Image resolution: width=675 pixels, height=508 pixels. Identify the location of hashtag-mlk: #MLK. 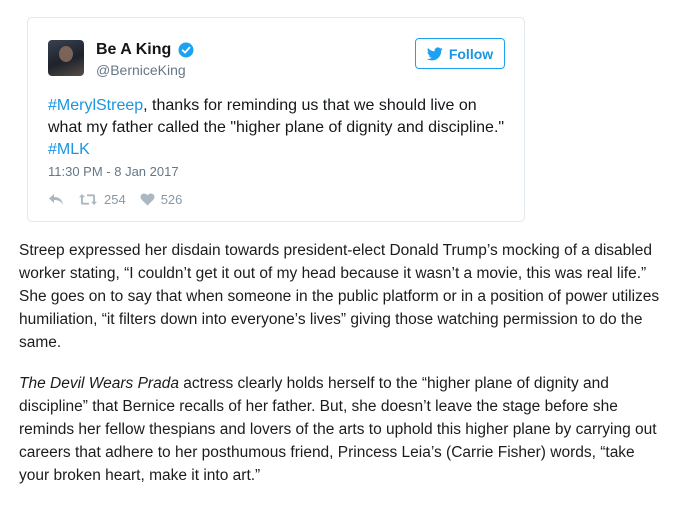
(69, 149).